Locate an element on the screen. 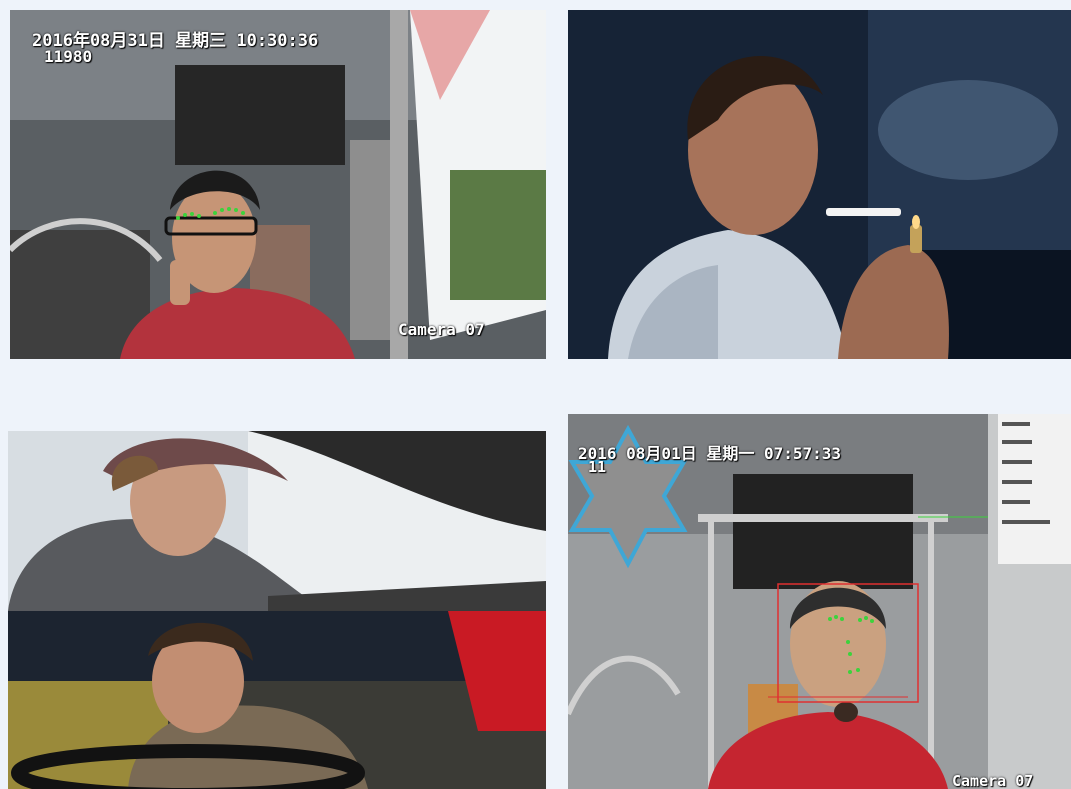  timestamp-overlay: 2016 08月01日 星期一 07:57:33 is located at coordinates (710, 453).